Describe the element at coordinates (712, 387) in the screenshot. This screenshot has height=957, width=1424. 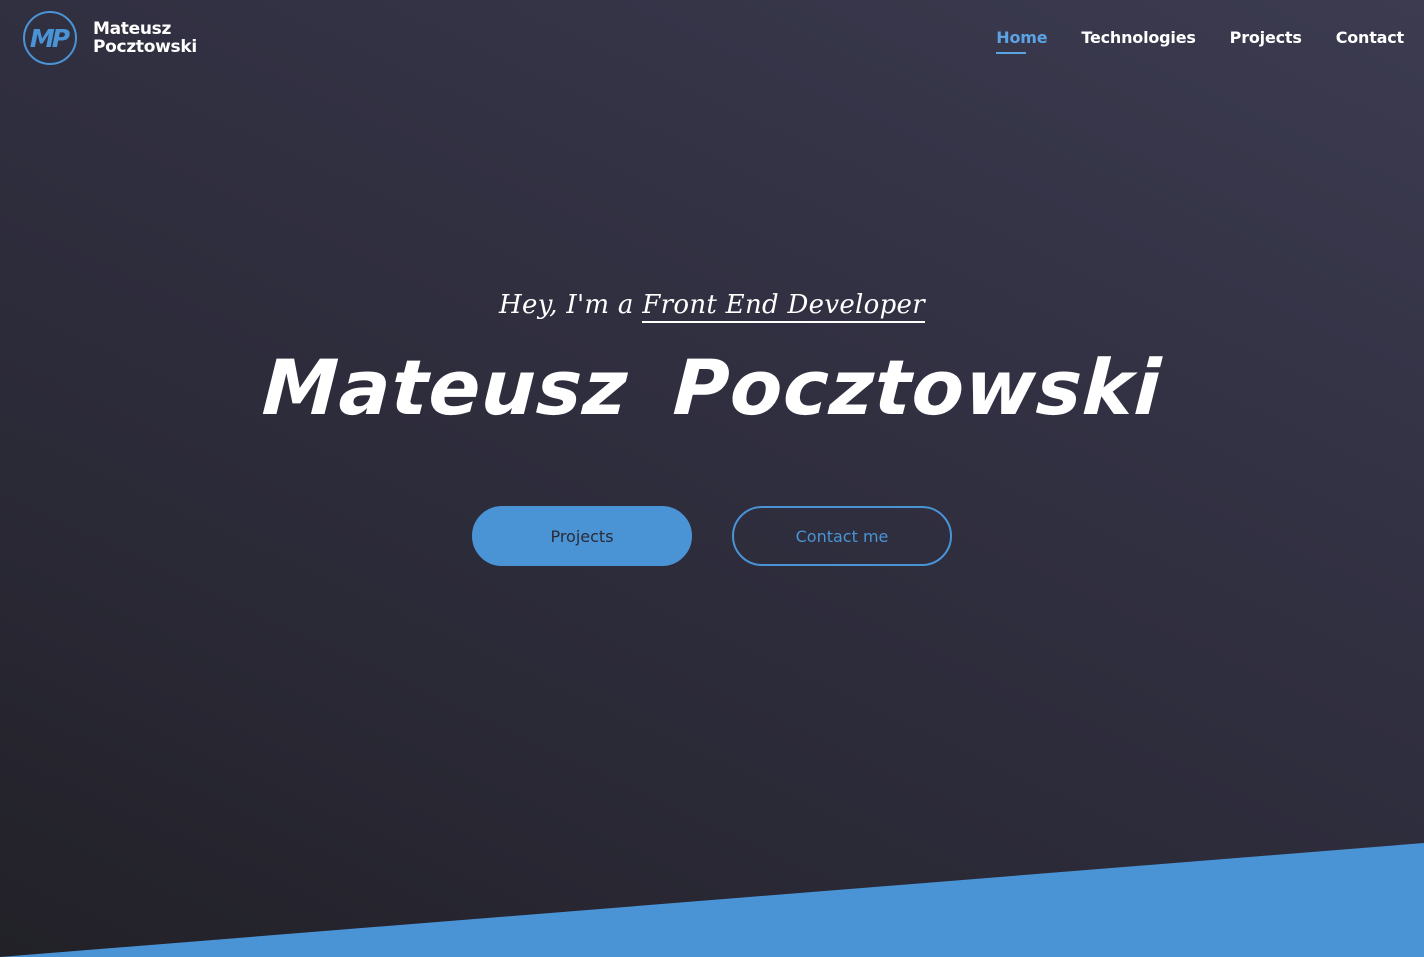
I see `hero-title: Mateusz Pocztowski` at that location.